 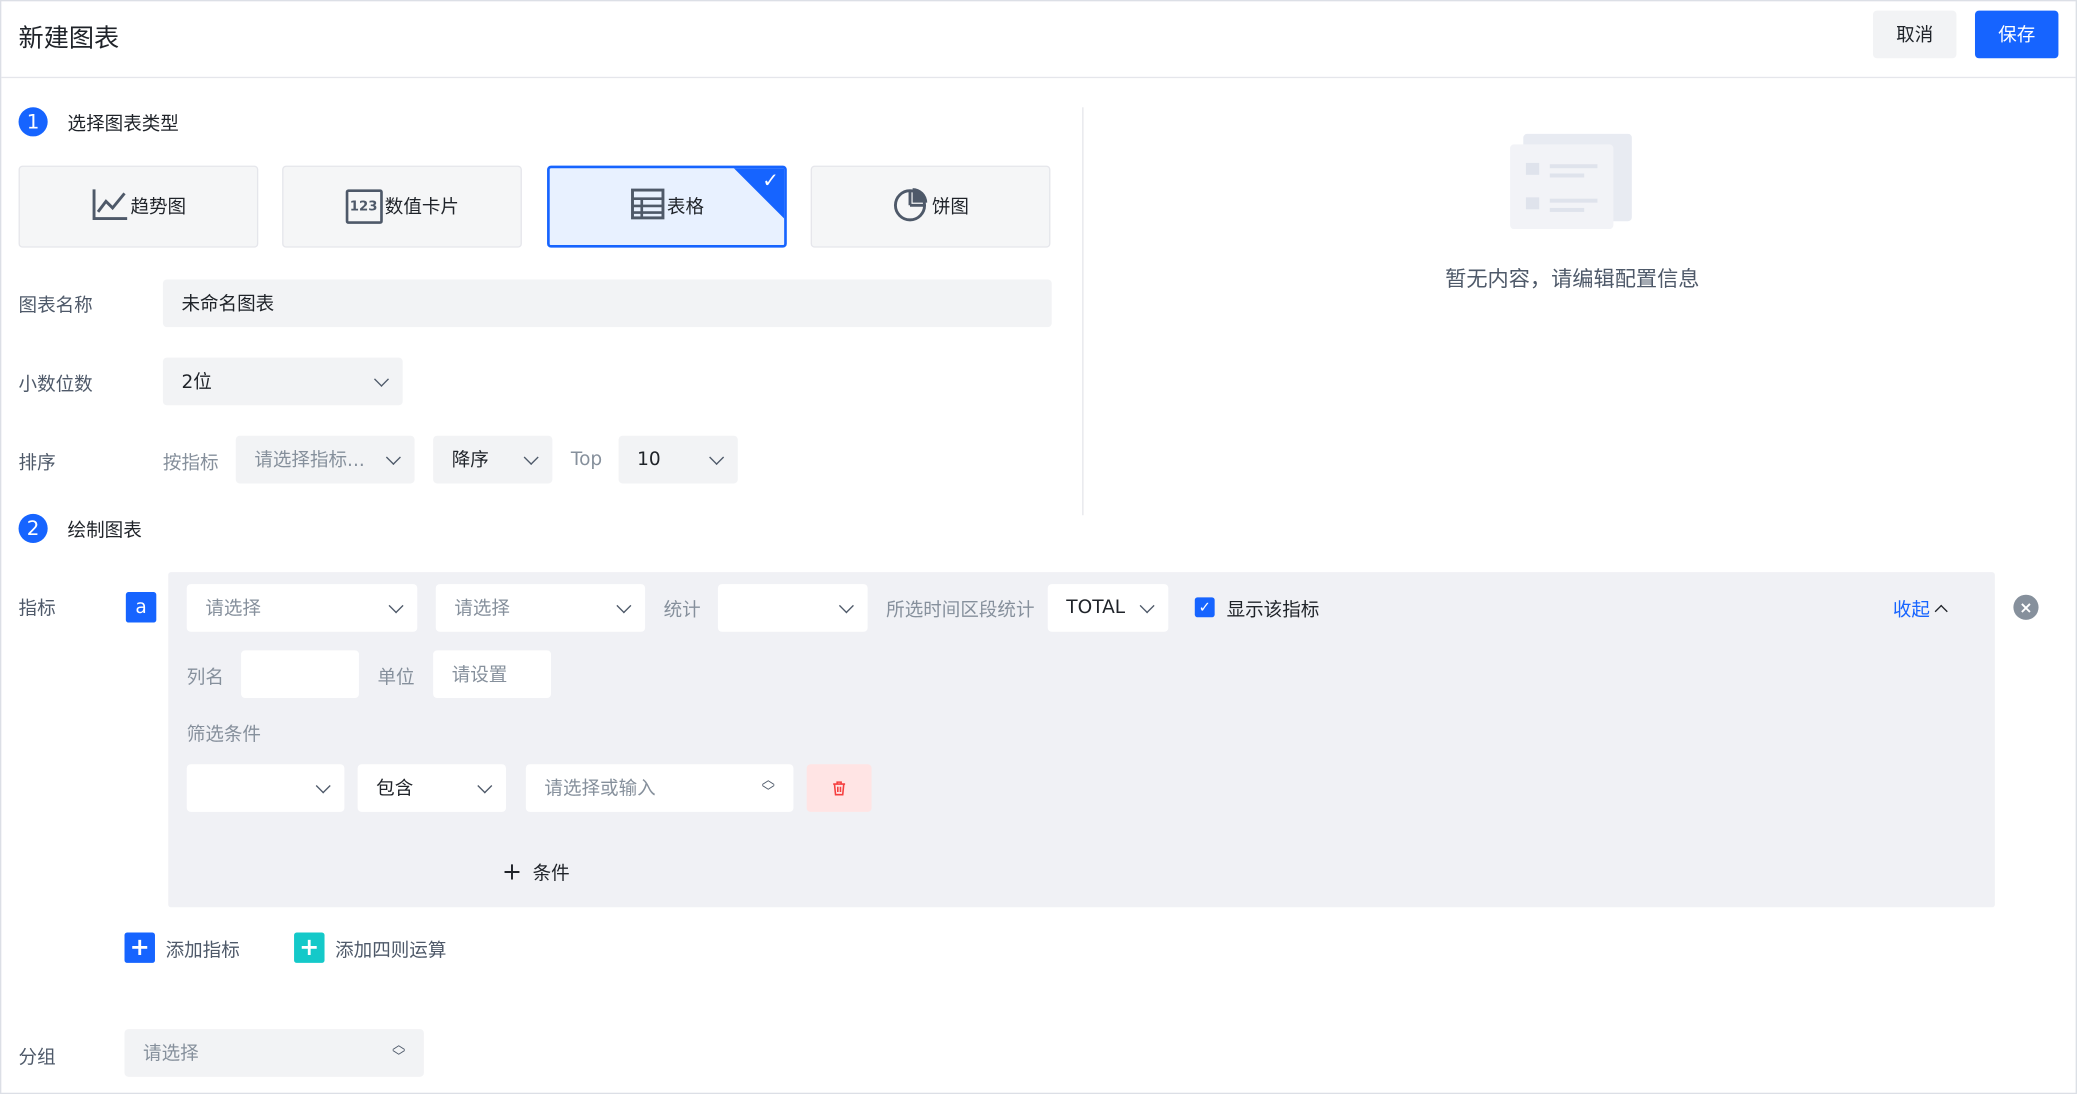 What do you see at coordinates (2026, 607) in the screenshot?
I see `remove-metric-icon: ×` at bounding box center [2026, 607].